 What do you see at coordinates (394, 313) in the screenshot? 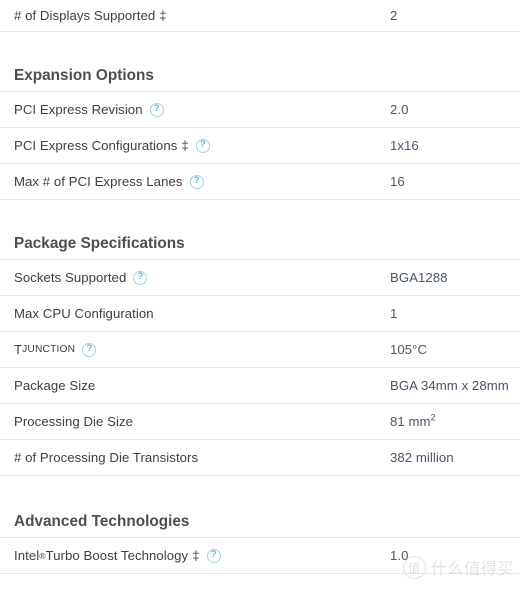
I see `spec-value: 1` at bounding box center [394, 313].